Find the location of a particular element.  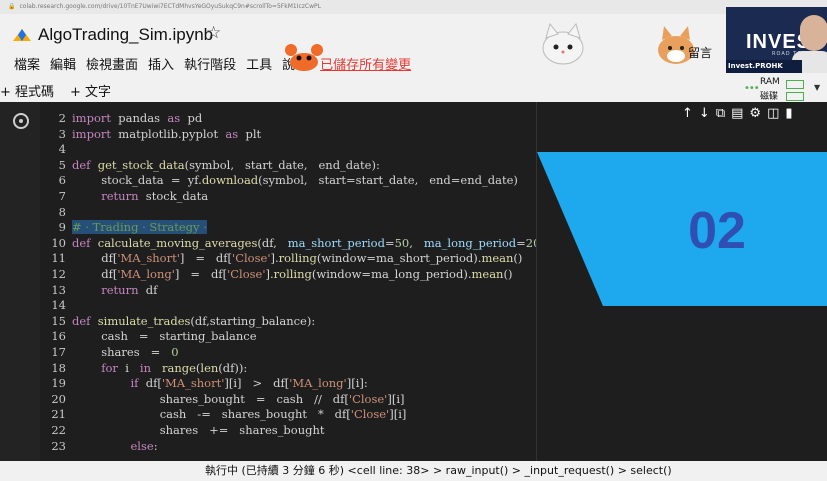

delete-icon: ▮ is located at coordinates (788, 113).